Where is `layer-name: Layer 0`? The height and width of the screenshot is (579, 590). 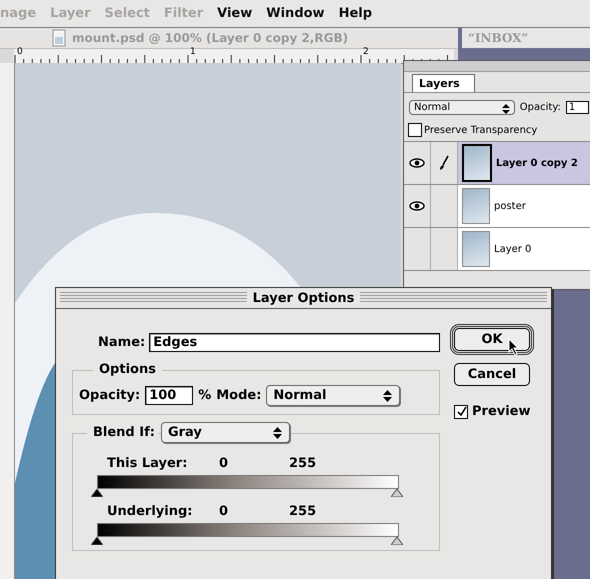 layer-name: Layer 0 is located at coordinates (513, 249).